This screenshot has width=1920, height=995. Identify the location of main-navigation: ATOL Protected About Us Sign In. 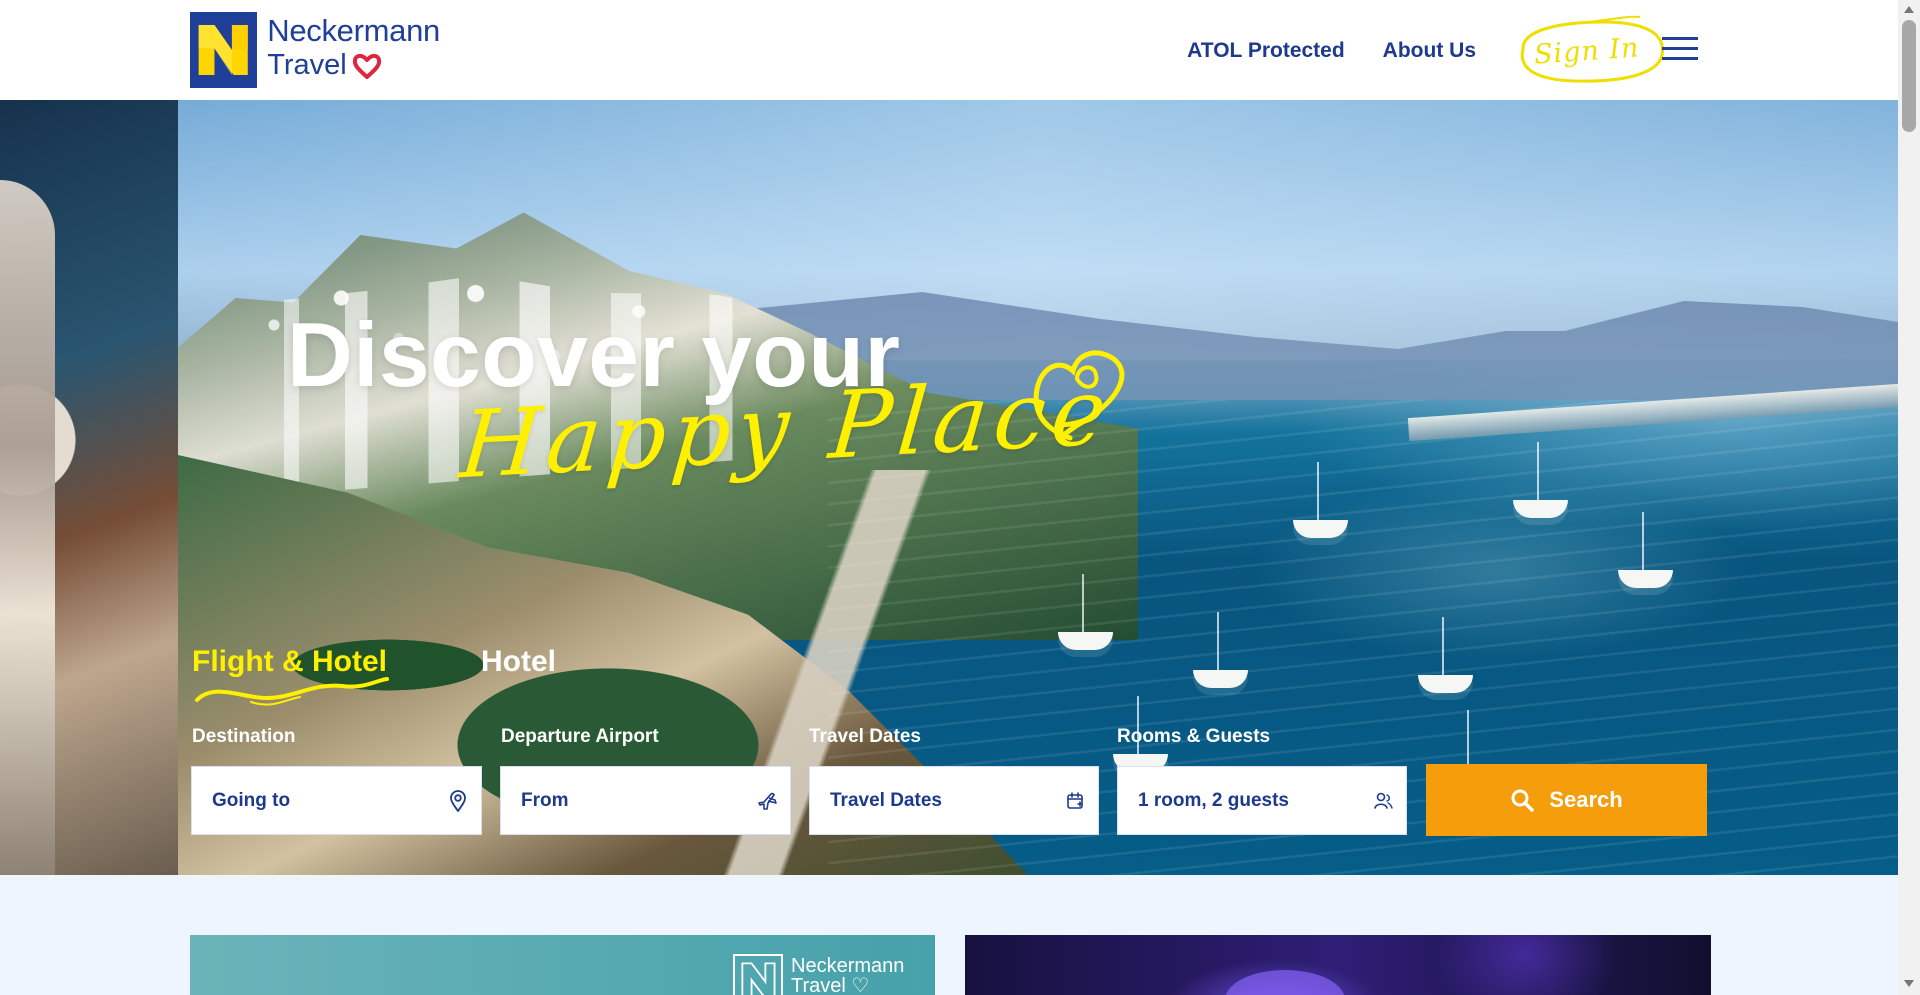
(1429, 49).